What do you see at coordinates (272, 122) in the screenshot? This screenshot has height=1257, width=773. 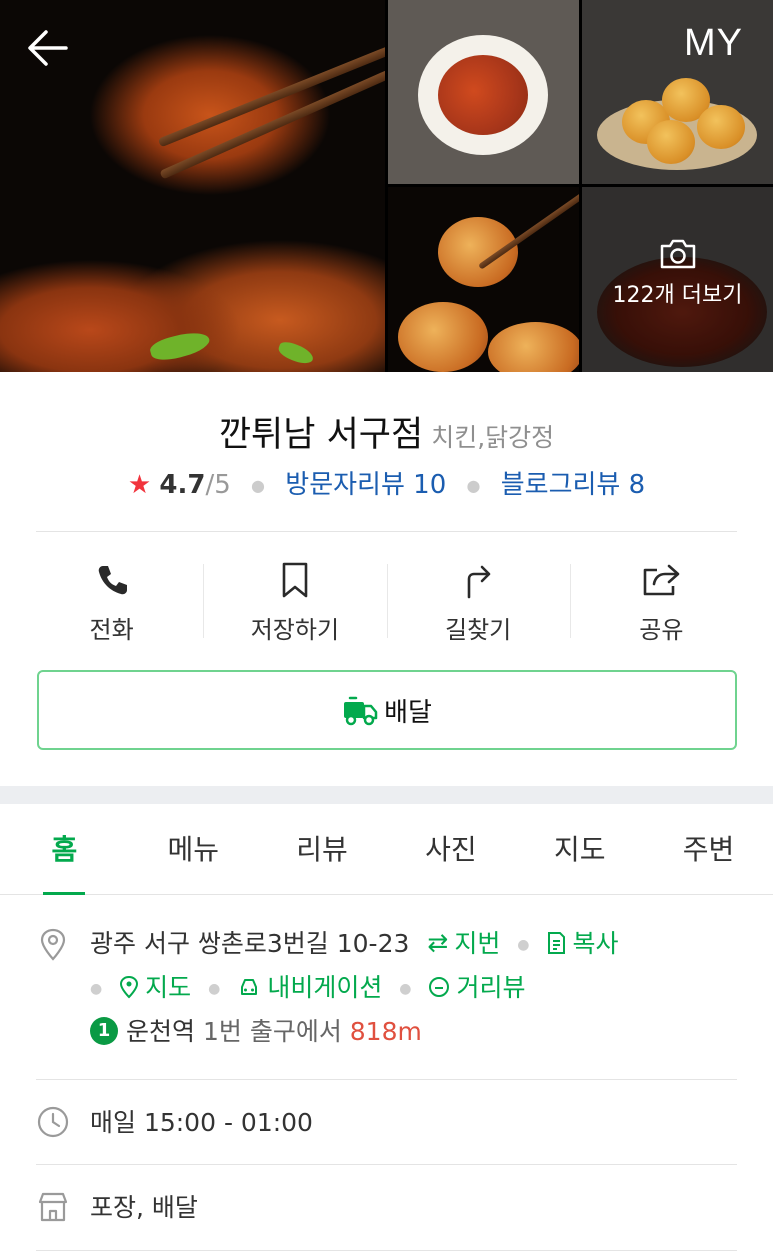 I see `chopsticks` at bounding box center [272, 122].